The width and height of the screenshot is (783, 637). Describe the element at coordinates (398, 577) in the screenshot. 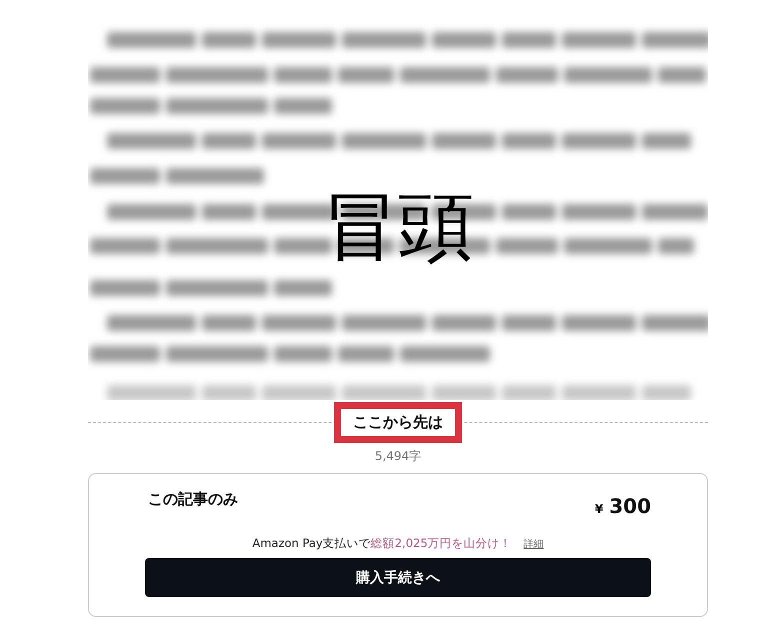

I see `purchase-button: 購入手続きへ` at that location.